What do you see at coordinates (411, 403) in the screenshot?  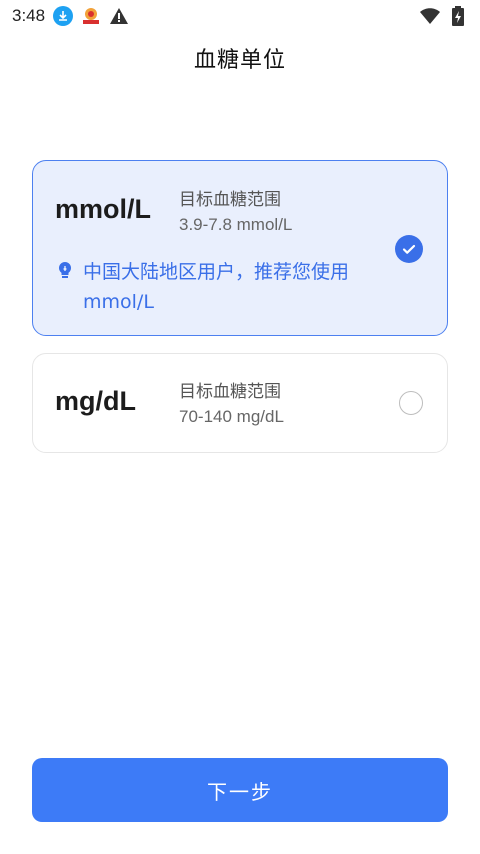 I see `radio-unchecked-icon` at bounding box center [411, 403].